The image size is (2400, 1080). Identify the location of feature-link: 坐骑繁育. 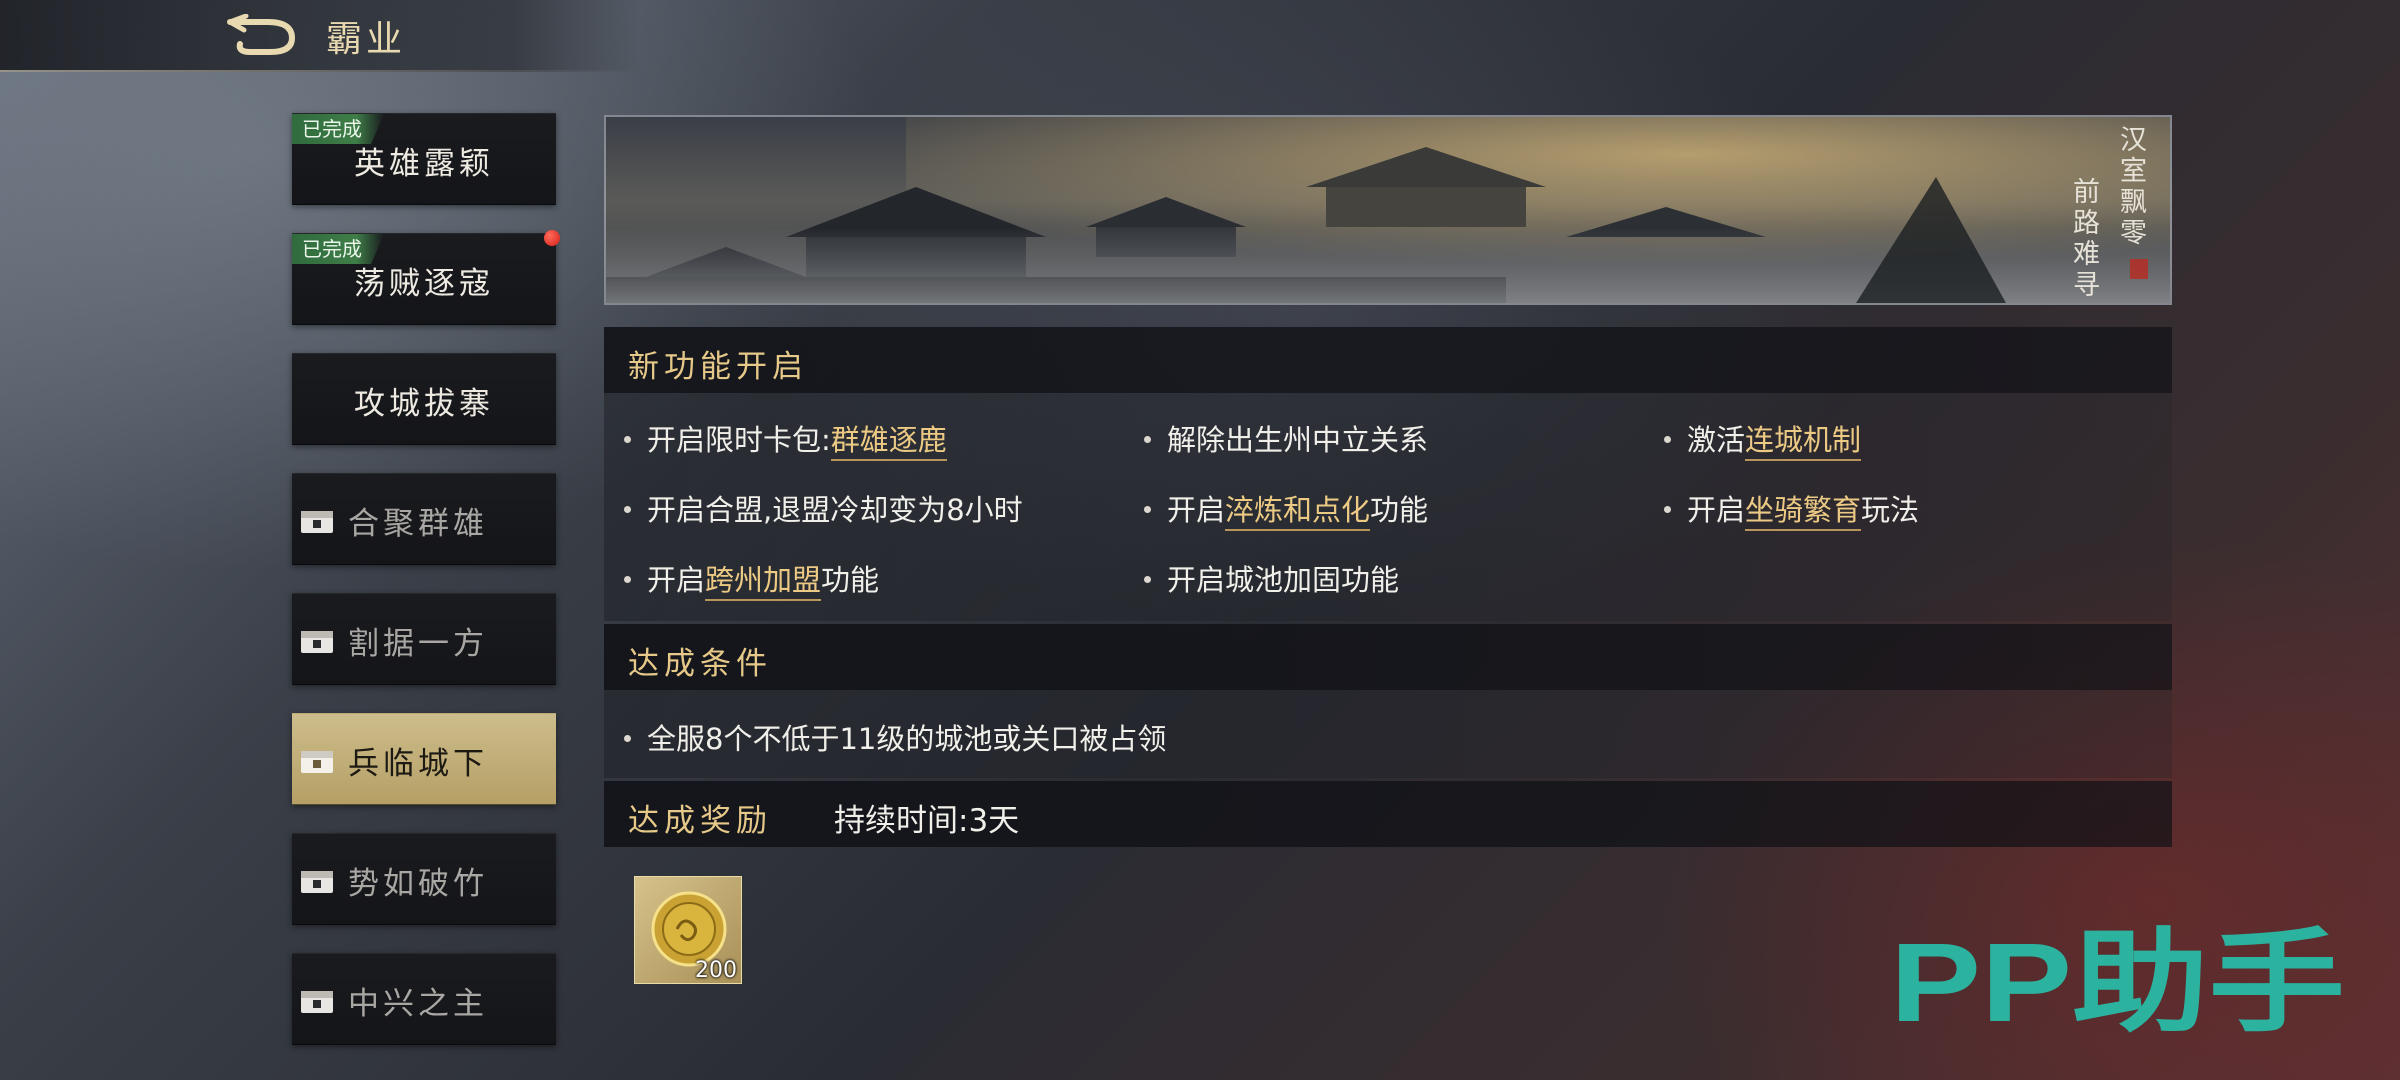
(1803, 512).